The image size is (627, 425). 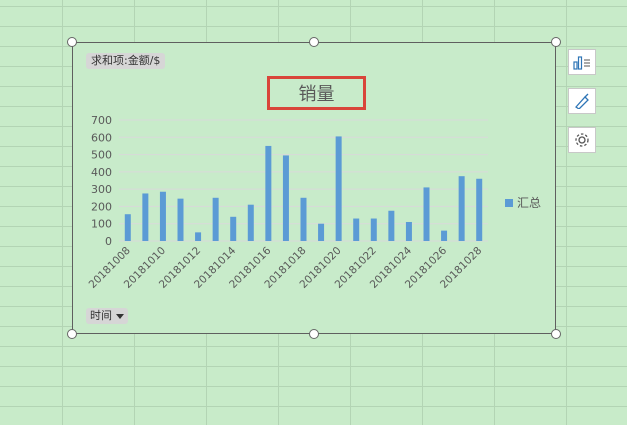 What do you see at coordinates (101, 224) in the screenshot?
I see `y-tick-label: 100` at bounding box center [101, 224].